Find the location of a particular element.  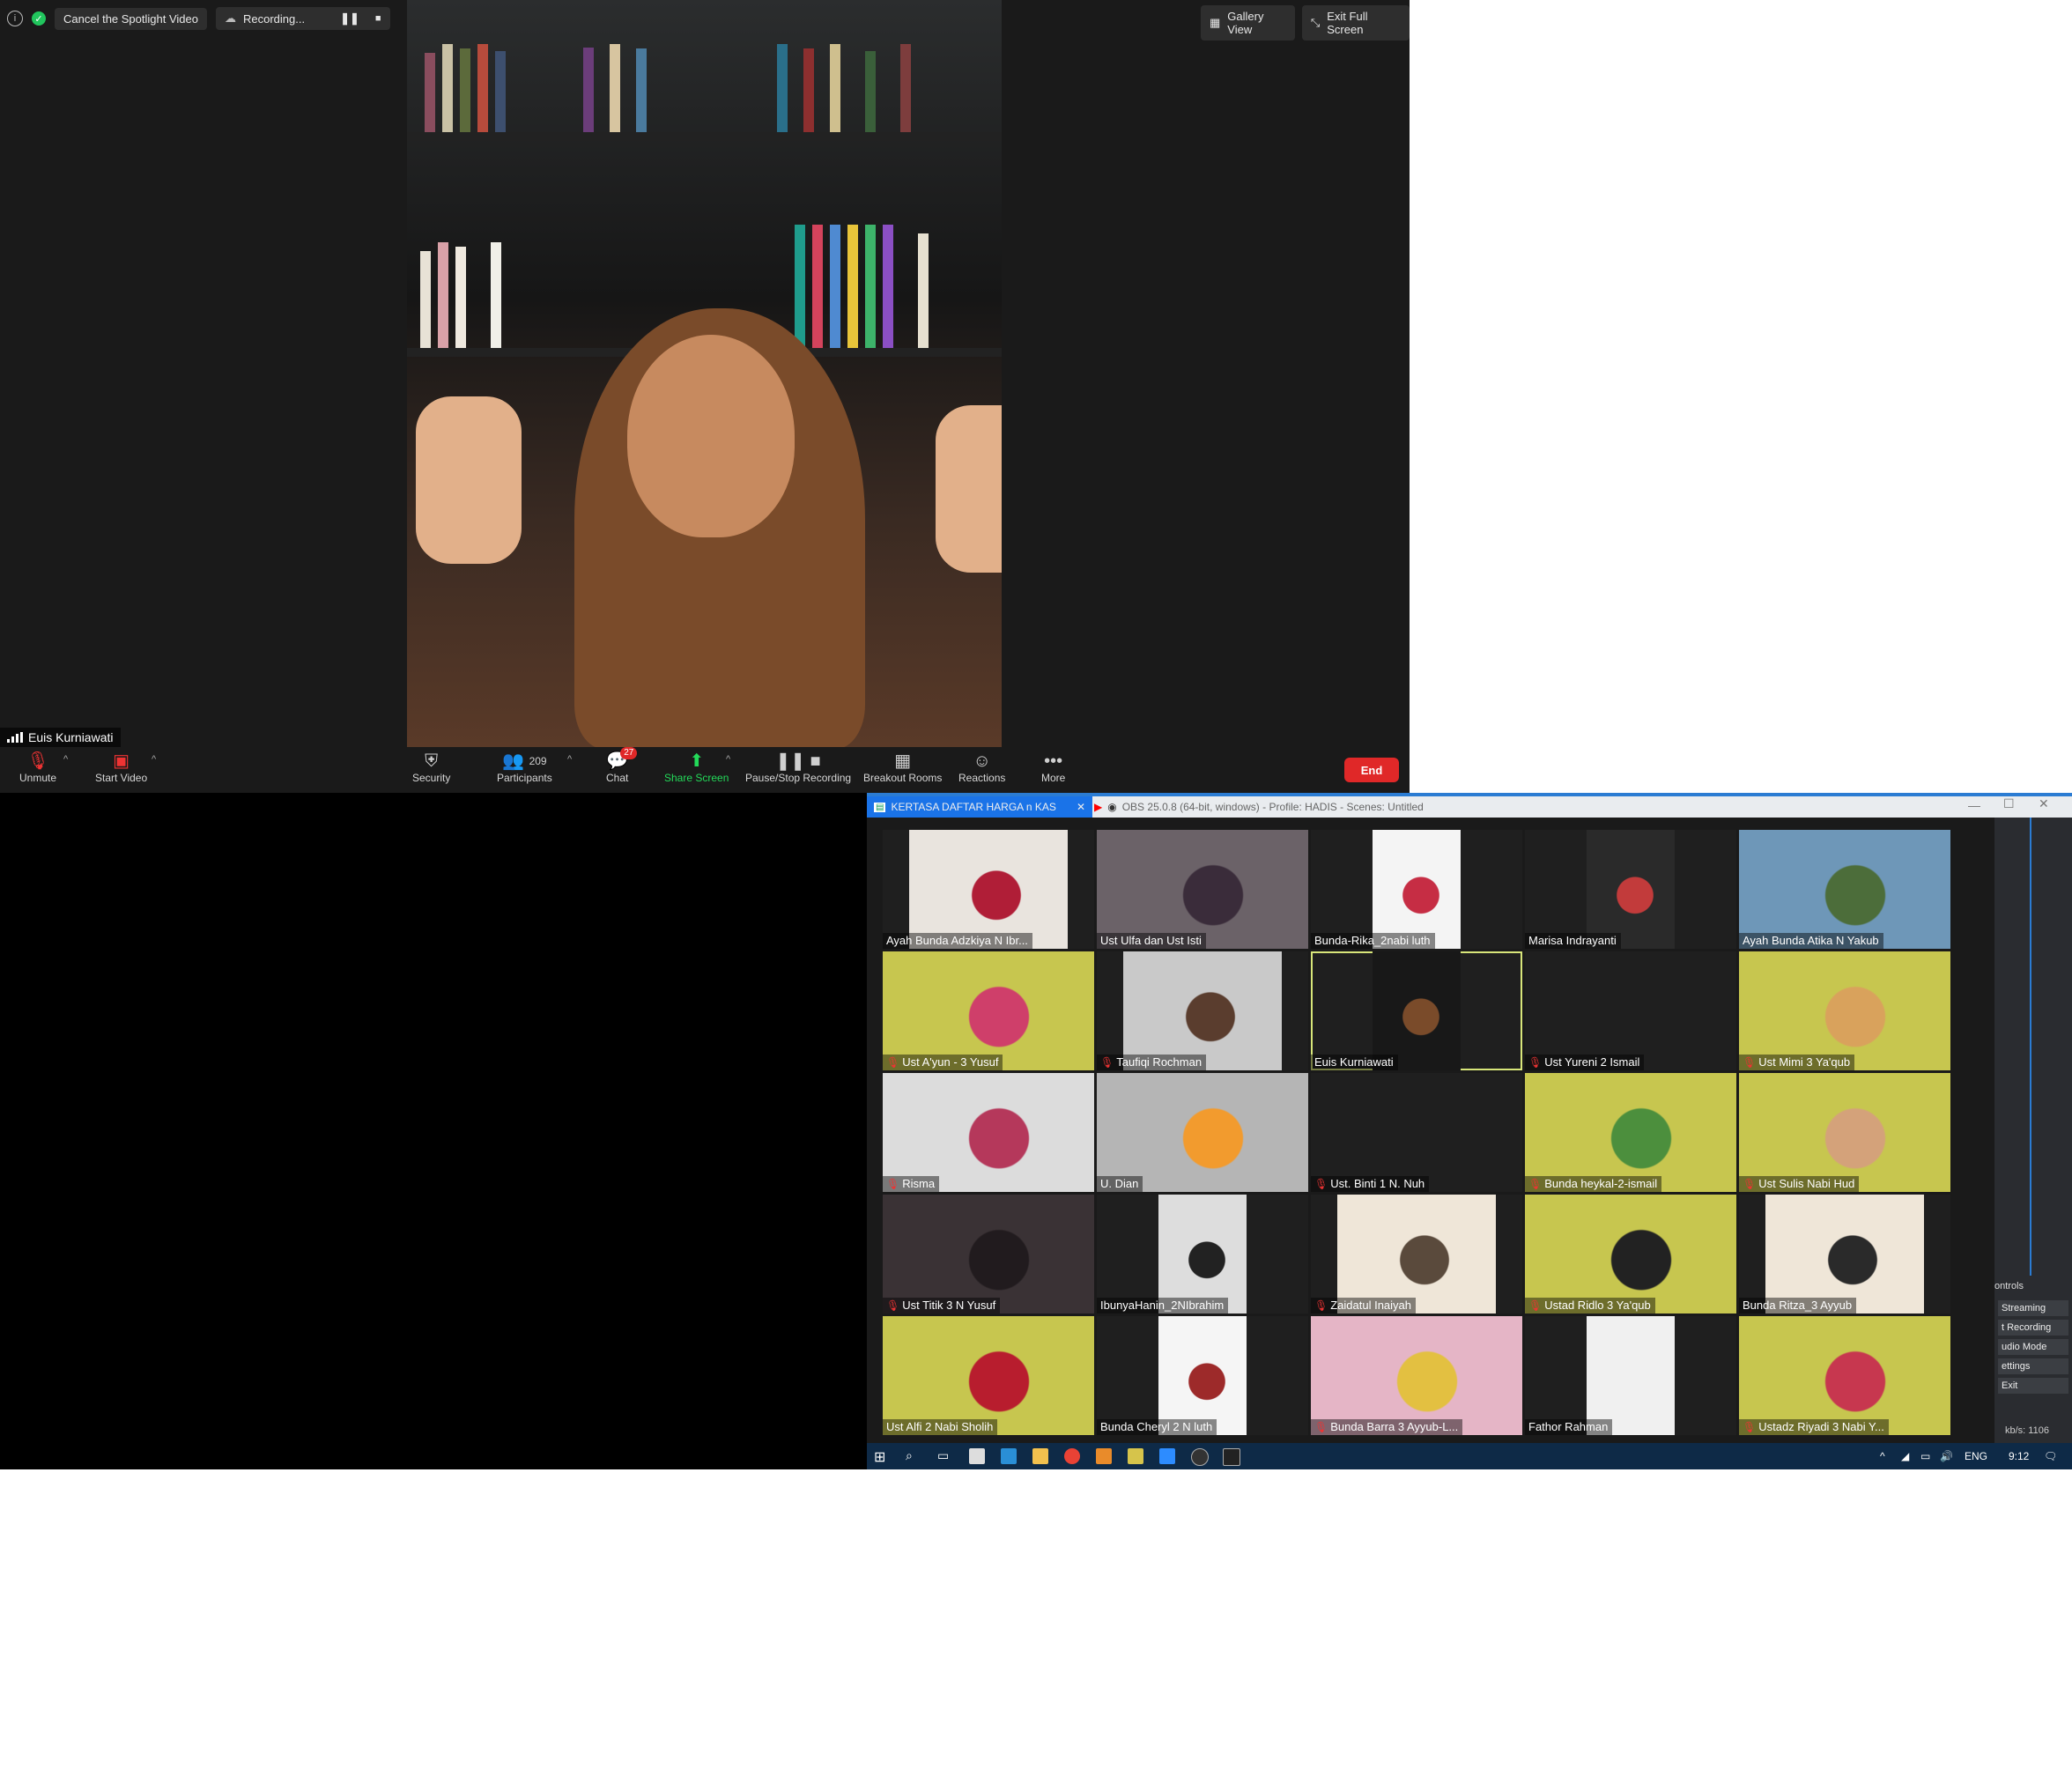

participant-name-tag: Ayah Bunda Atika N Yakub is located at coordinates (1811, 941).